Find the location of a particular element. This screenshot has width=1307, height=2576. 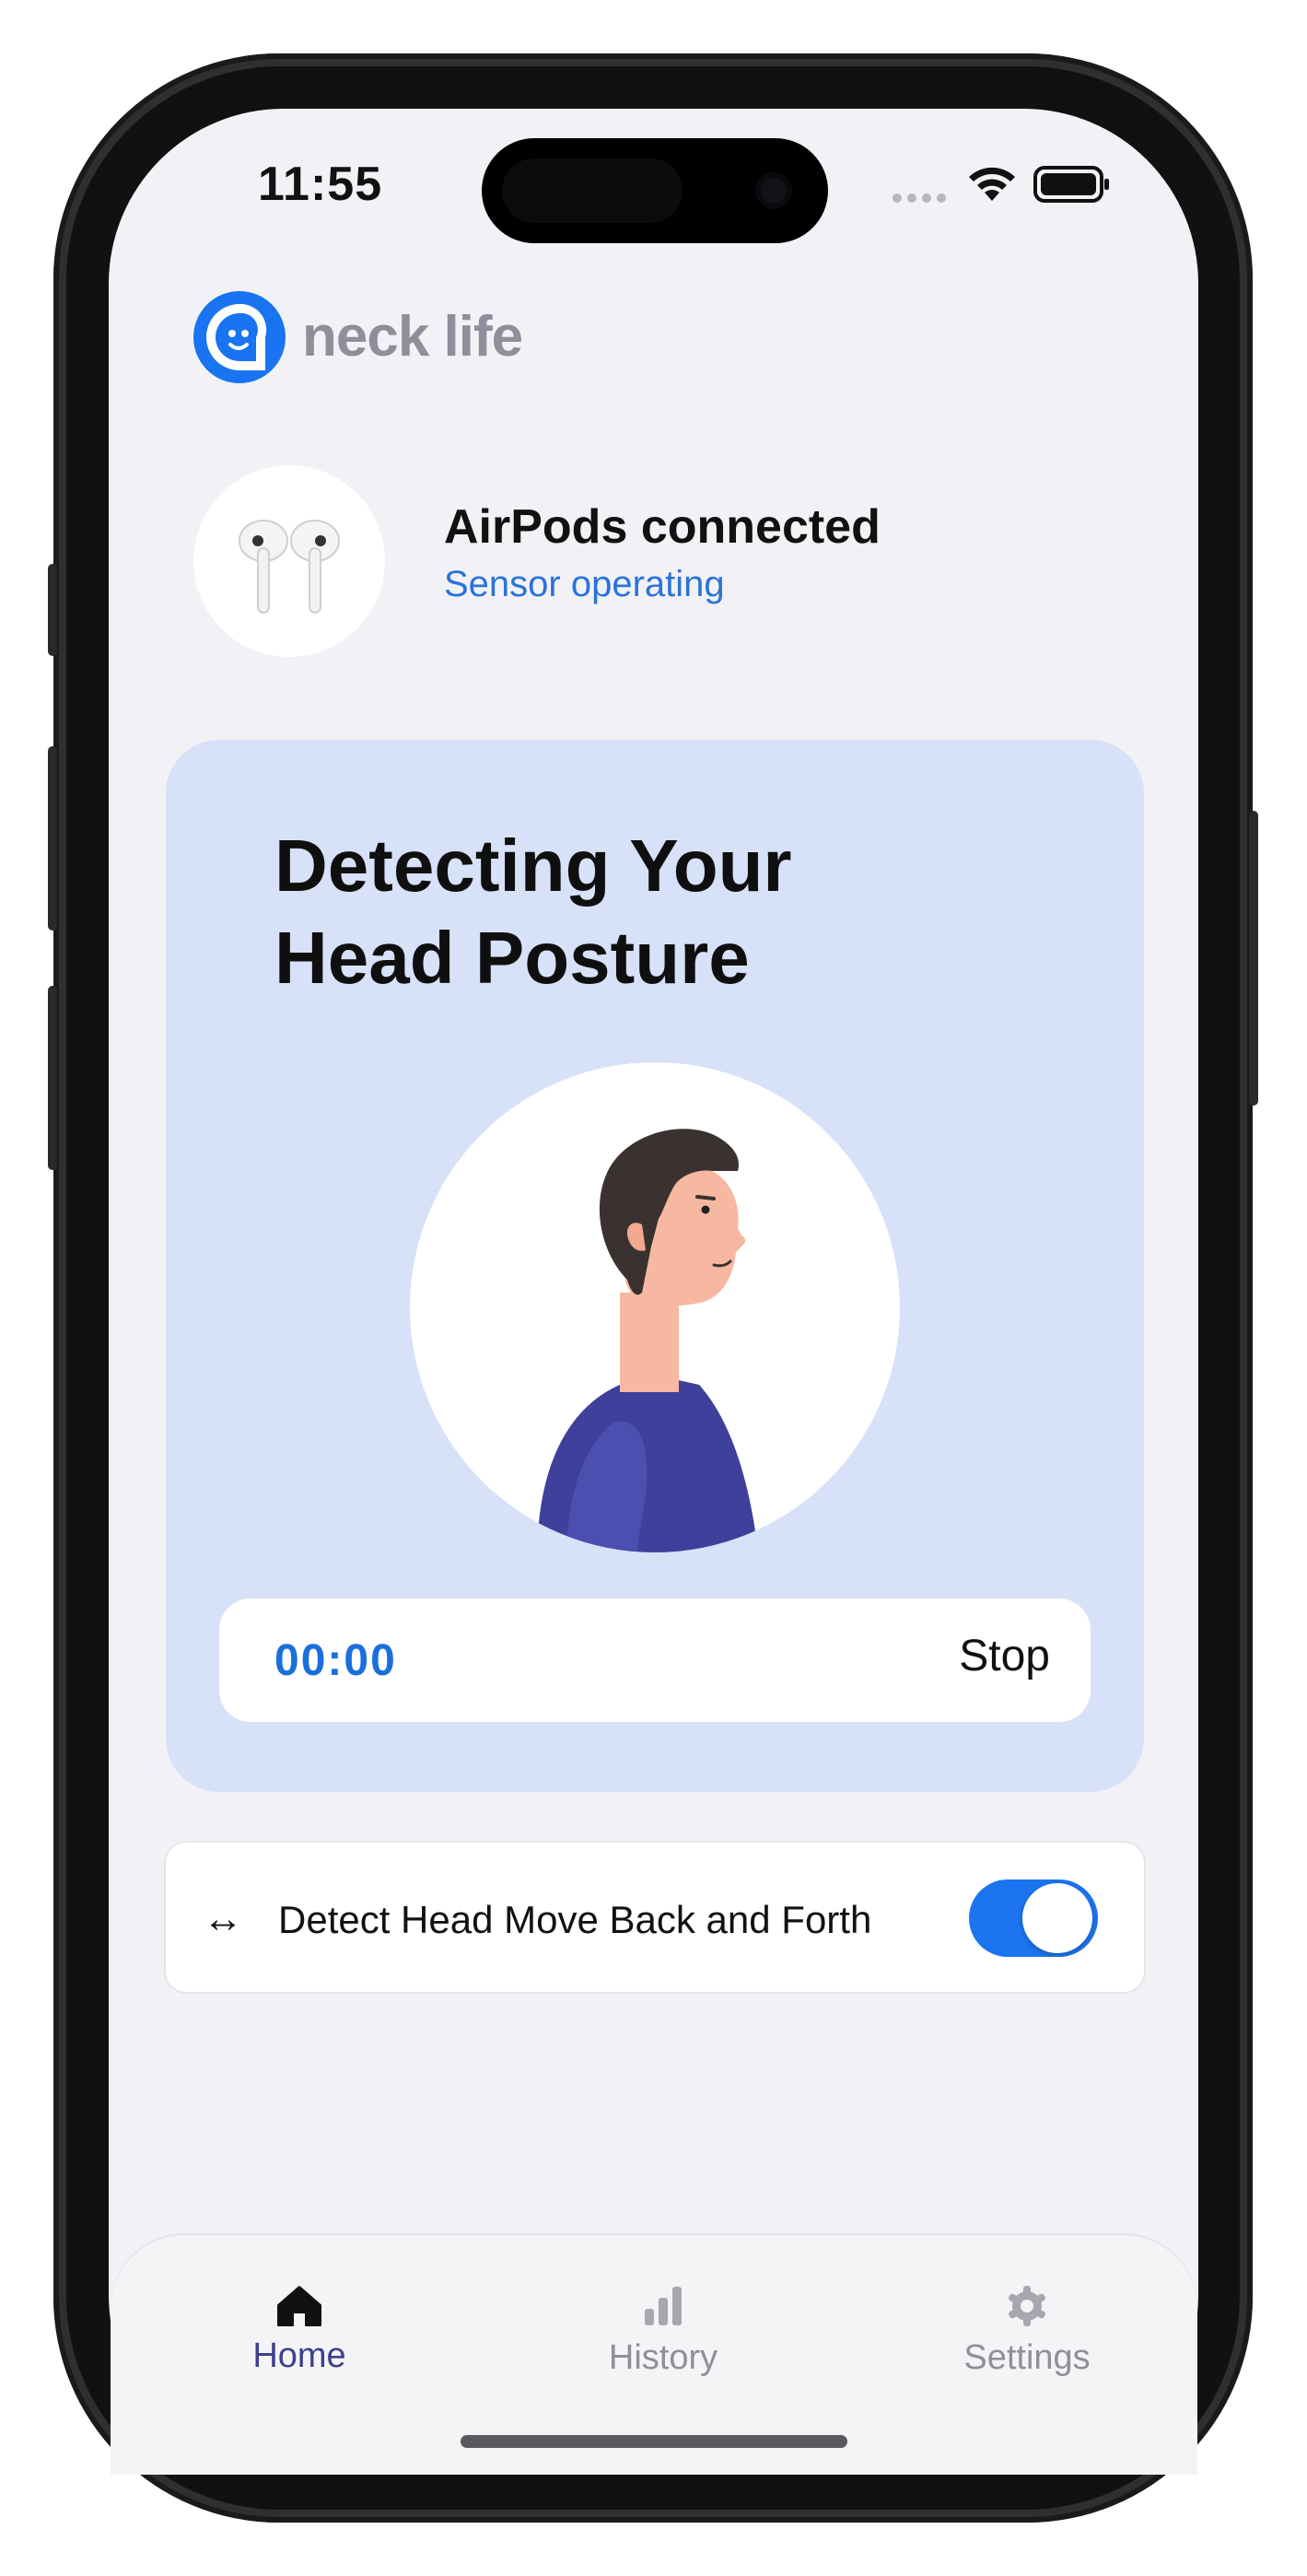

battery-icon is located at coordinates (1072, 184).